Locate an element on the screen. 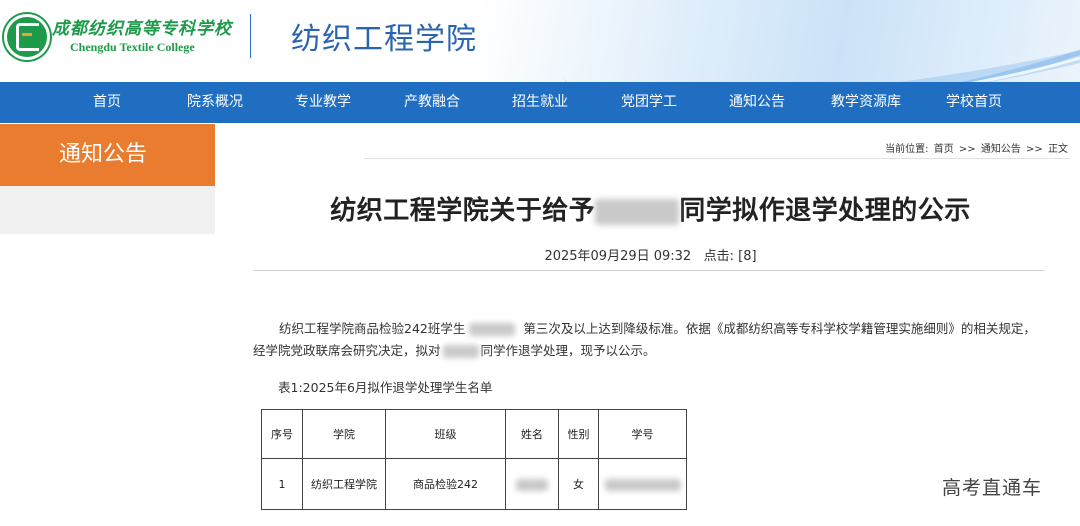  paragraph-part1: 纺织工程学院商品检验242班学生 is located at coordinates (372, 328).